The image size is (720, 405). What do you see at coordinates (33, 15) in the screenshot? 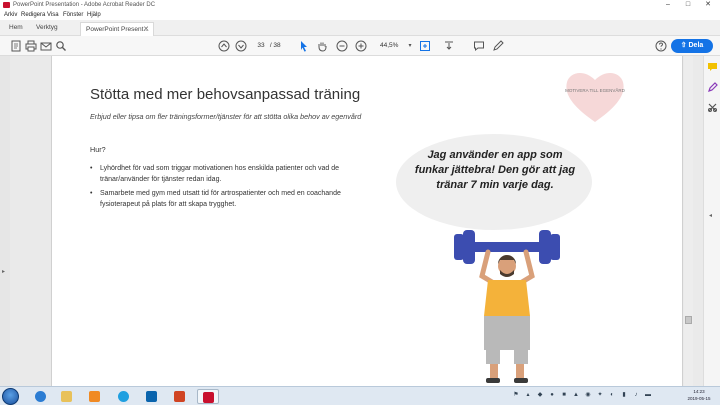
I see `menu-item-redigera: Redigera` at bounding box center [33, 15].